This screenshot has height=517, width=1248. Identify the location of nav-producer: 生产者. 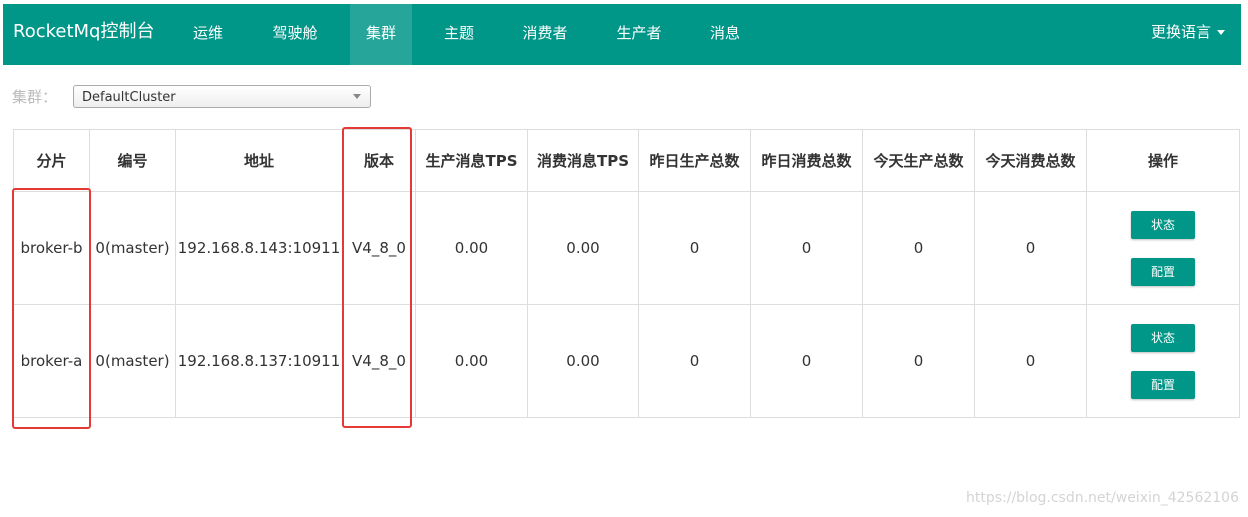
(639, 34).